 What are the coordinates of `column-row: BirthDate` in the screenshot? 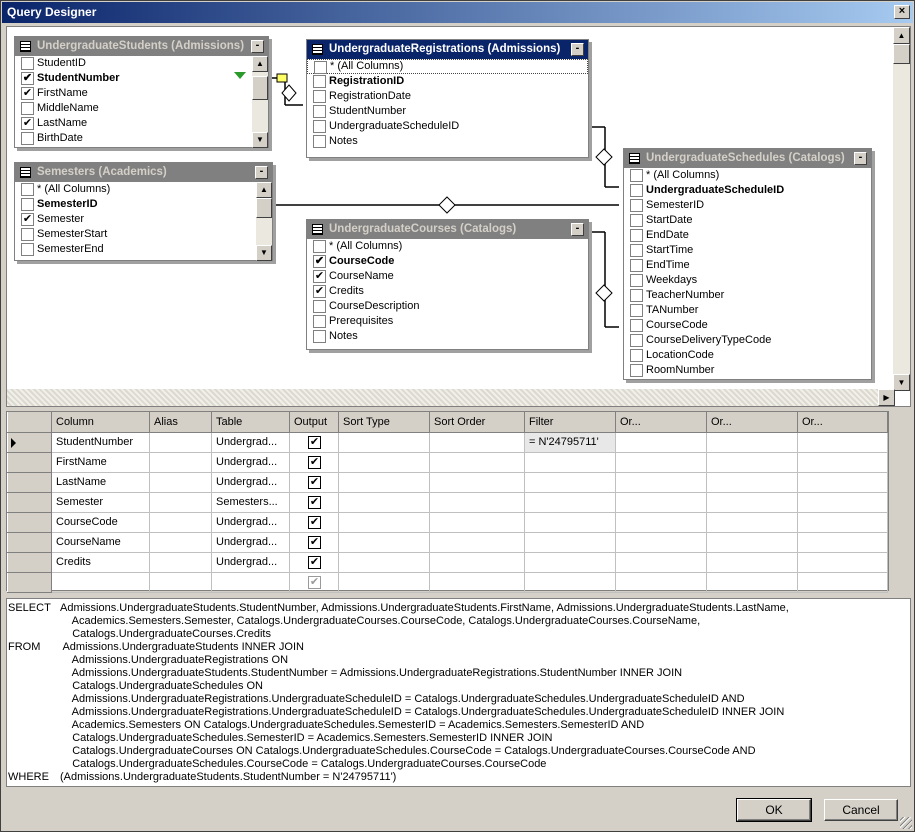 It's located at (141, 138).